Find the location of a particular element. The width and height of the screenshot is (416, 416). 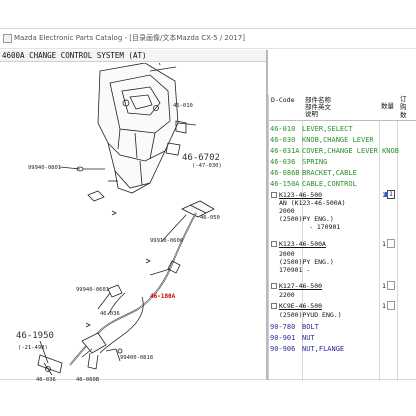

cursor-marker is located at coordinates (386, 194).